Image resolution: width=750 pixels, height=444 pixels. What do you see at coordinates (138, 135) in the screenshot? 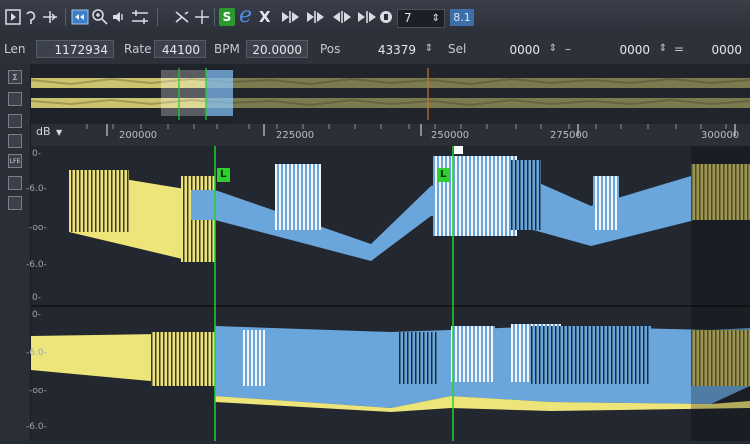
I see `ruler-tick-label: 200000` at bounding box center [138, 135].